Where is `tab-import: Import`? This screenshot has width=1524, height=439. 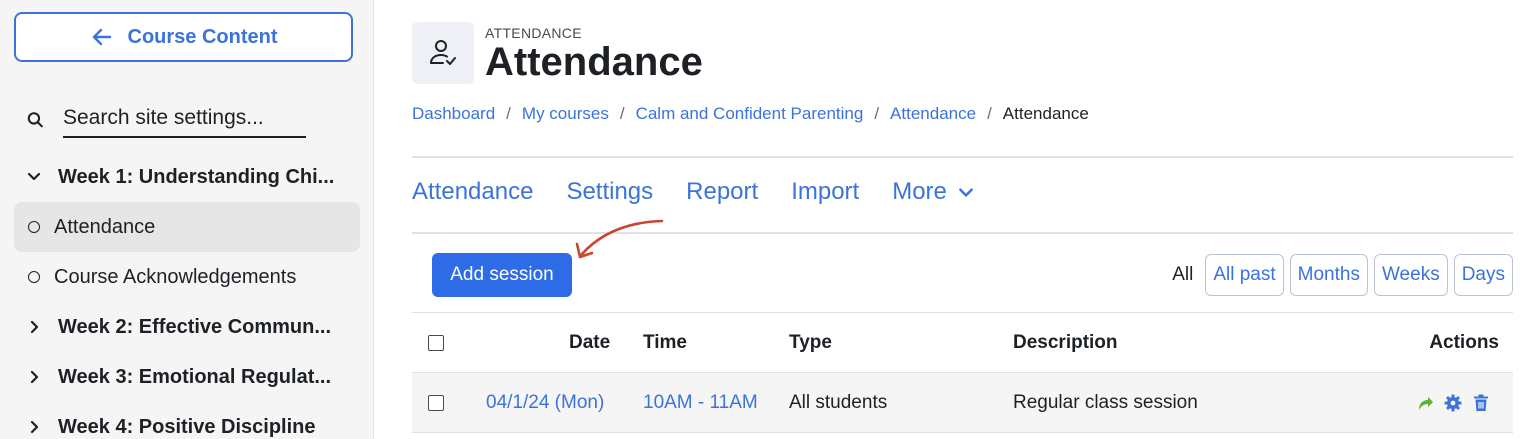 tab-import: Import is located at coordinates (825, 192).